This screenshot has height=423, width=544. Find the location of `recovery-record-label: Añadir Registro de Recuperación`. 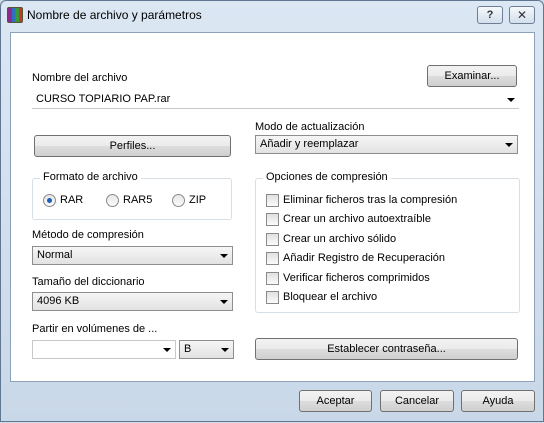

recovery-record-label: Añadir Registro de Recuperación is located at coordinates (364, 258).